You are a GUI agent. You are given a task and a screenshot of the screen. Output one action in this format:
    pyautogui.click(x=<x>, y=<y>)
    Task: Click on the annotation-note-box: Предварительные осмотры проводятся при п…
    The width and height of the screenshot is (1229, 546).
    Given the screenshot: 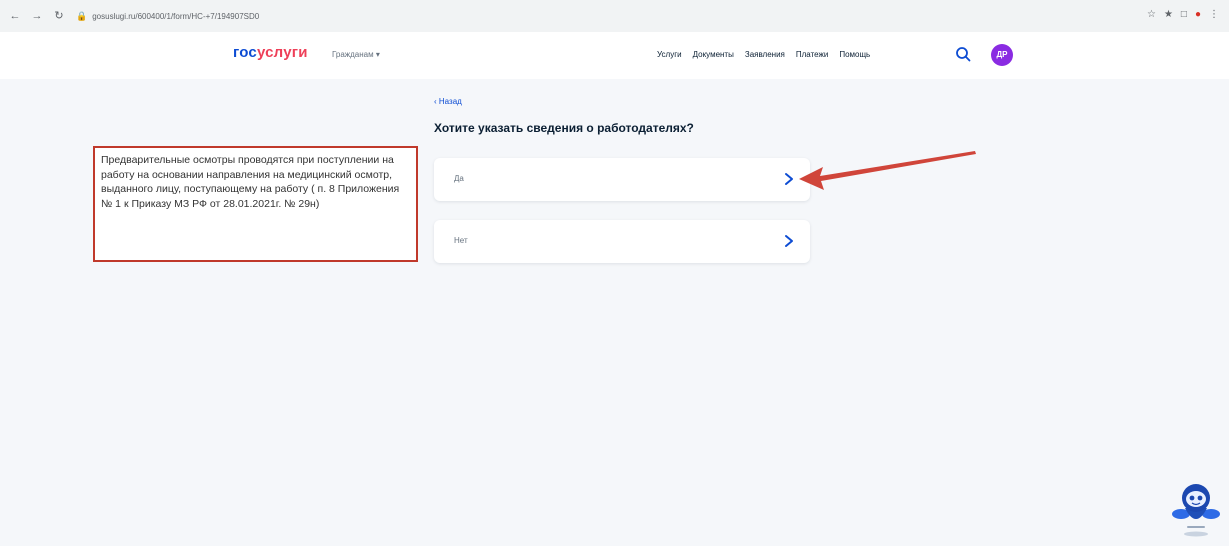 What is the action you would take?
    pyautogui.click(x=255, y=204)
    